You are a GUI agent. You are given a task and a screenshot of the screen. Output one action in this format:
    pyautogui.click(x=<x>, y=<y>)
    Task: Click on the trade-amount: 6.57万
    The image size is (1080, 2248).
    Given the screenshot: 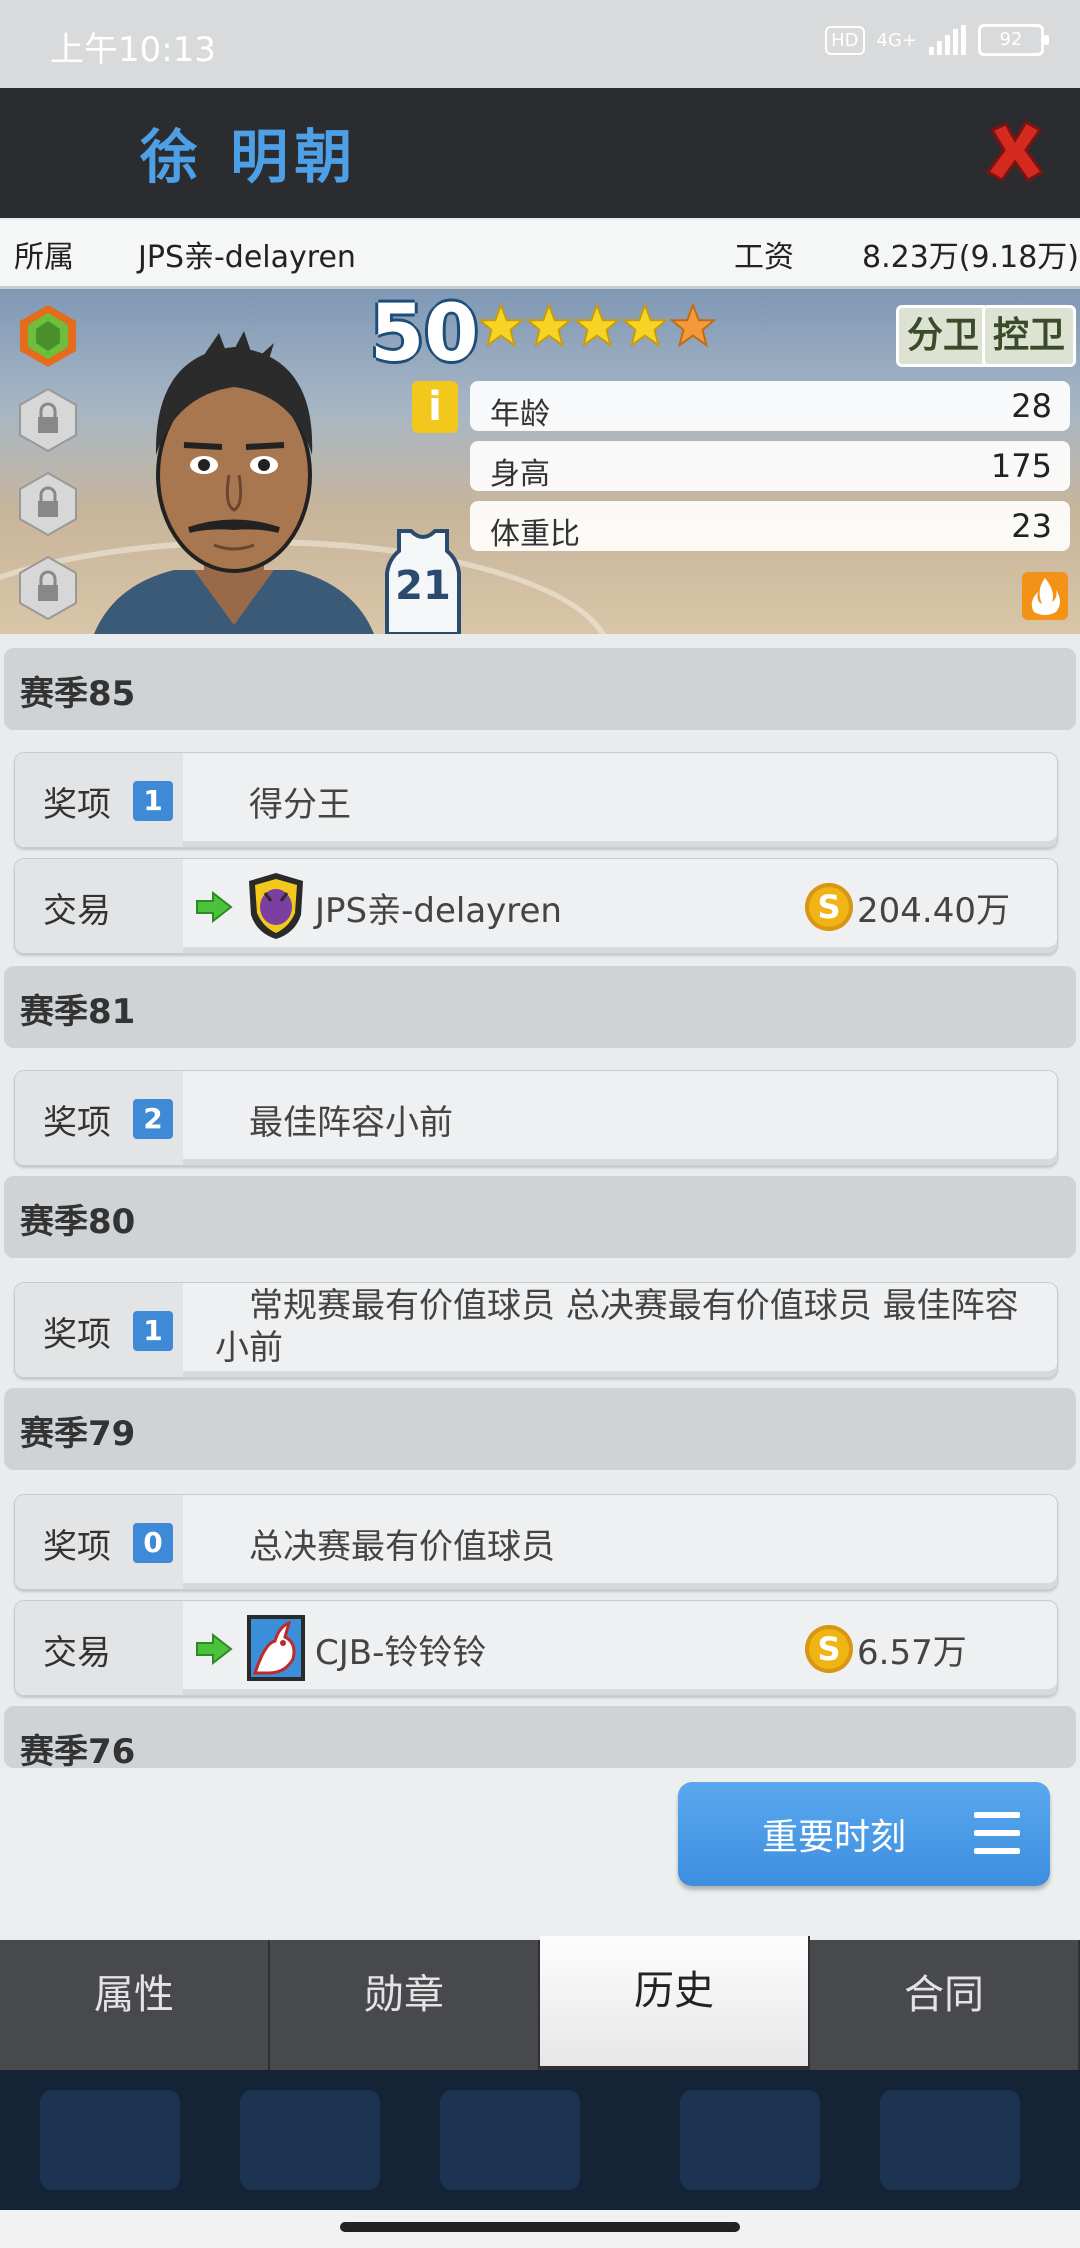 What is the action you would take?
    pyautogui.click(x=912, y=1653)
    